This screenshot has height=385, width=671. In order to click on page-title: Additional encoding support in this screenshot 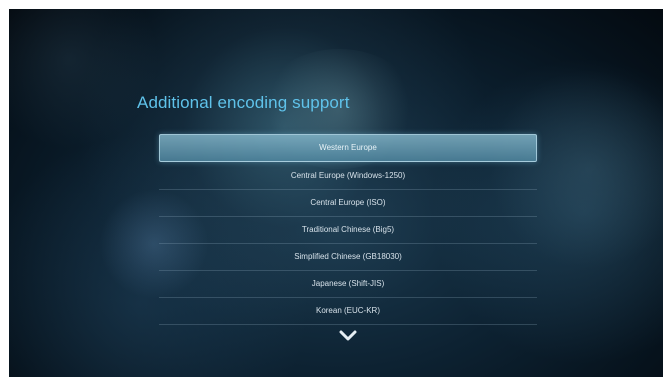, I will do `click(243, 102)`.